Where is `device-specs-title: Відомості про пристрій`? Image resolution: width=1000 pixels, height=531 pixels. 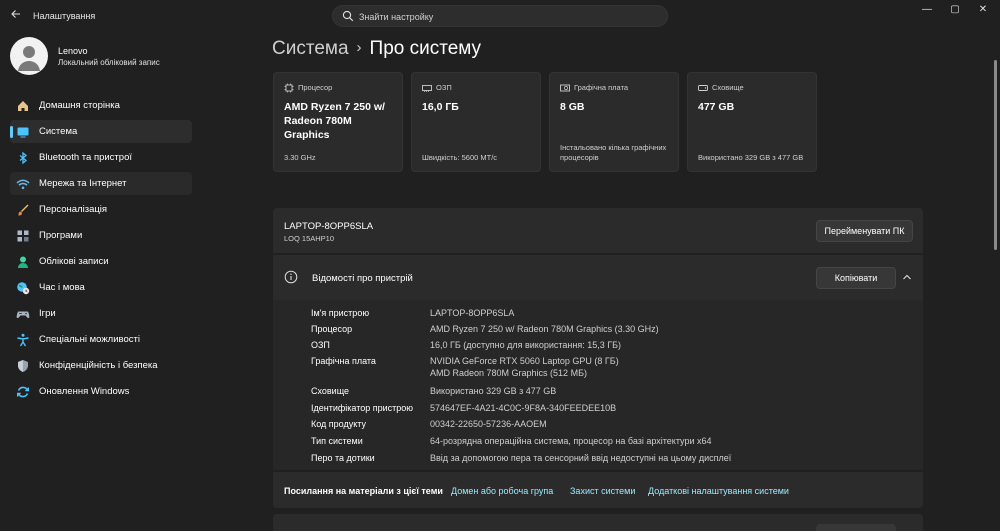
device-specs-title: Відомості про пристрій is located at coordinates (362, 278).